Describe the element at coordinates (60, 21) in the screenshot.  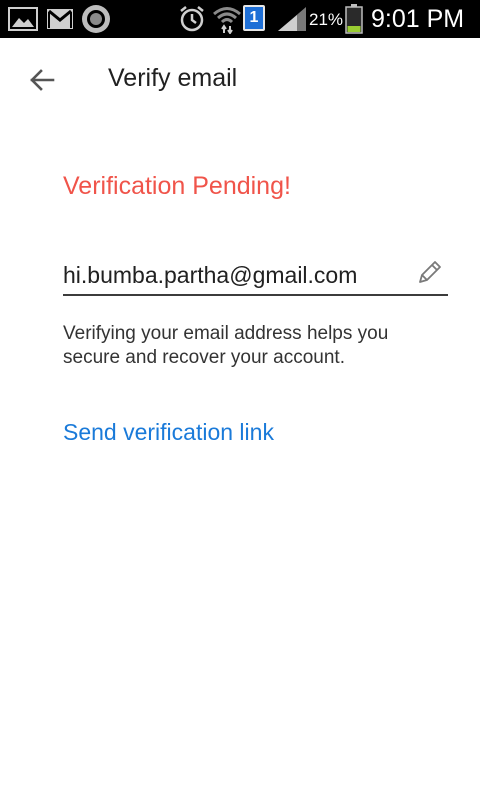
I see `gmail-icon` at that location.